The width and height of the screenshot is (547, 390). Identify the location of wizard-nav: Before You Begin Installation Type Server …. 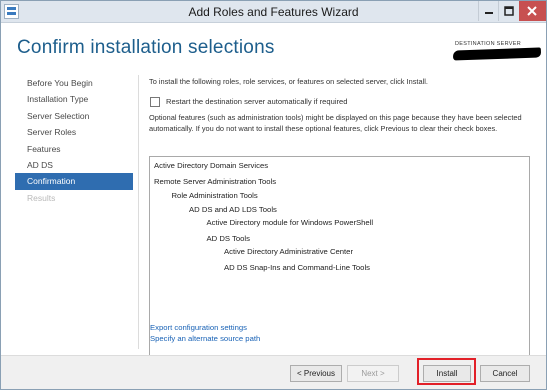
(74, 140).